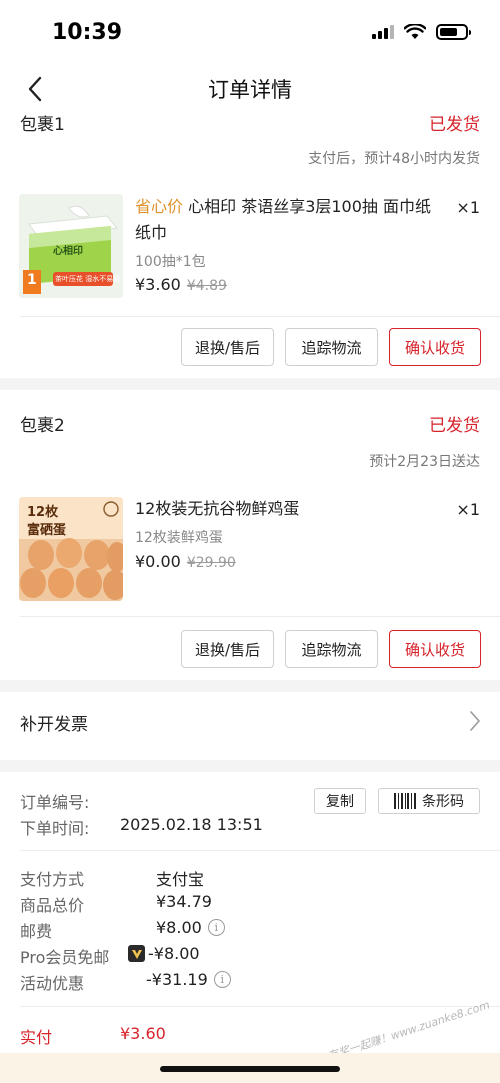 Image resolution: width=500 pixels, height=1083 pixels. Describe the element at coordinates (415, 31) in the screenshot. I see `wifi-icon` at that location.